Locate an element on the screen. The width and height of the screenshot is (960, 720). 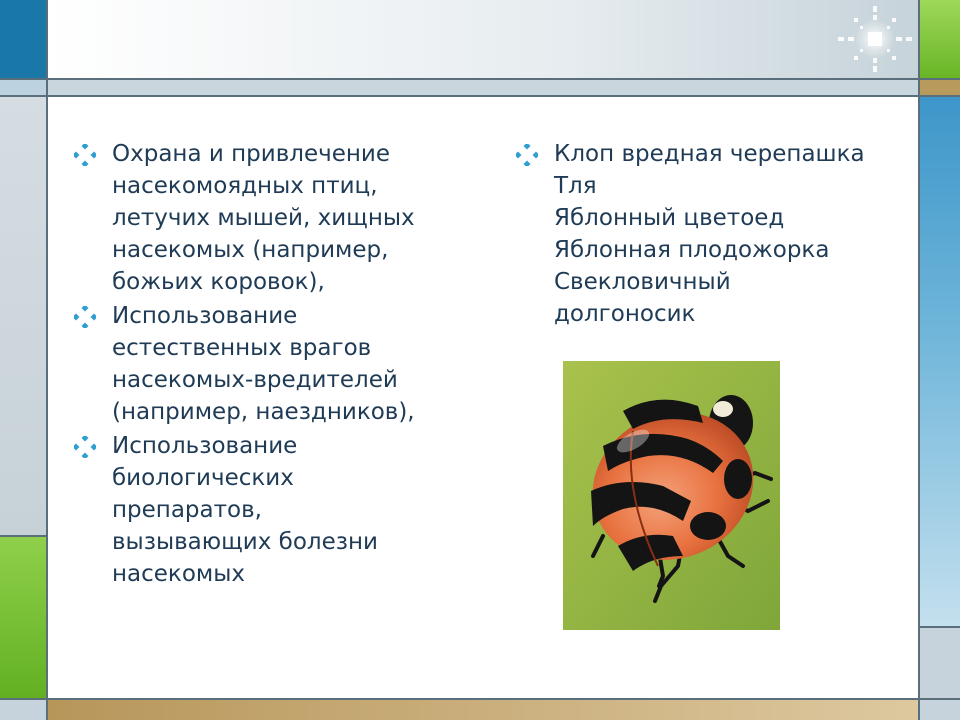
frame-block-right-middle is located at coordinates (940, 361).